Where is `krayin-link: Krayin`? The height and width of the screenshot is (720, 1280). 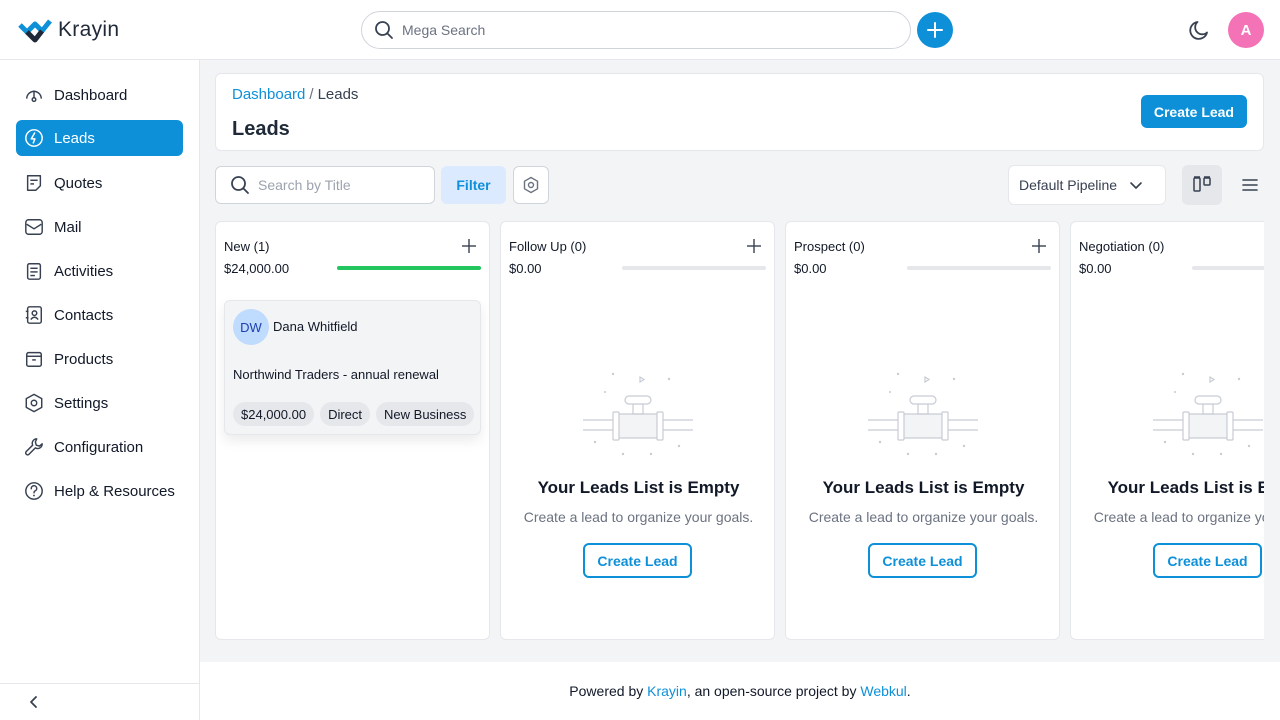 krayin-link: Krayin is located at coordinates (667, 691).